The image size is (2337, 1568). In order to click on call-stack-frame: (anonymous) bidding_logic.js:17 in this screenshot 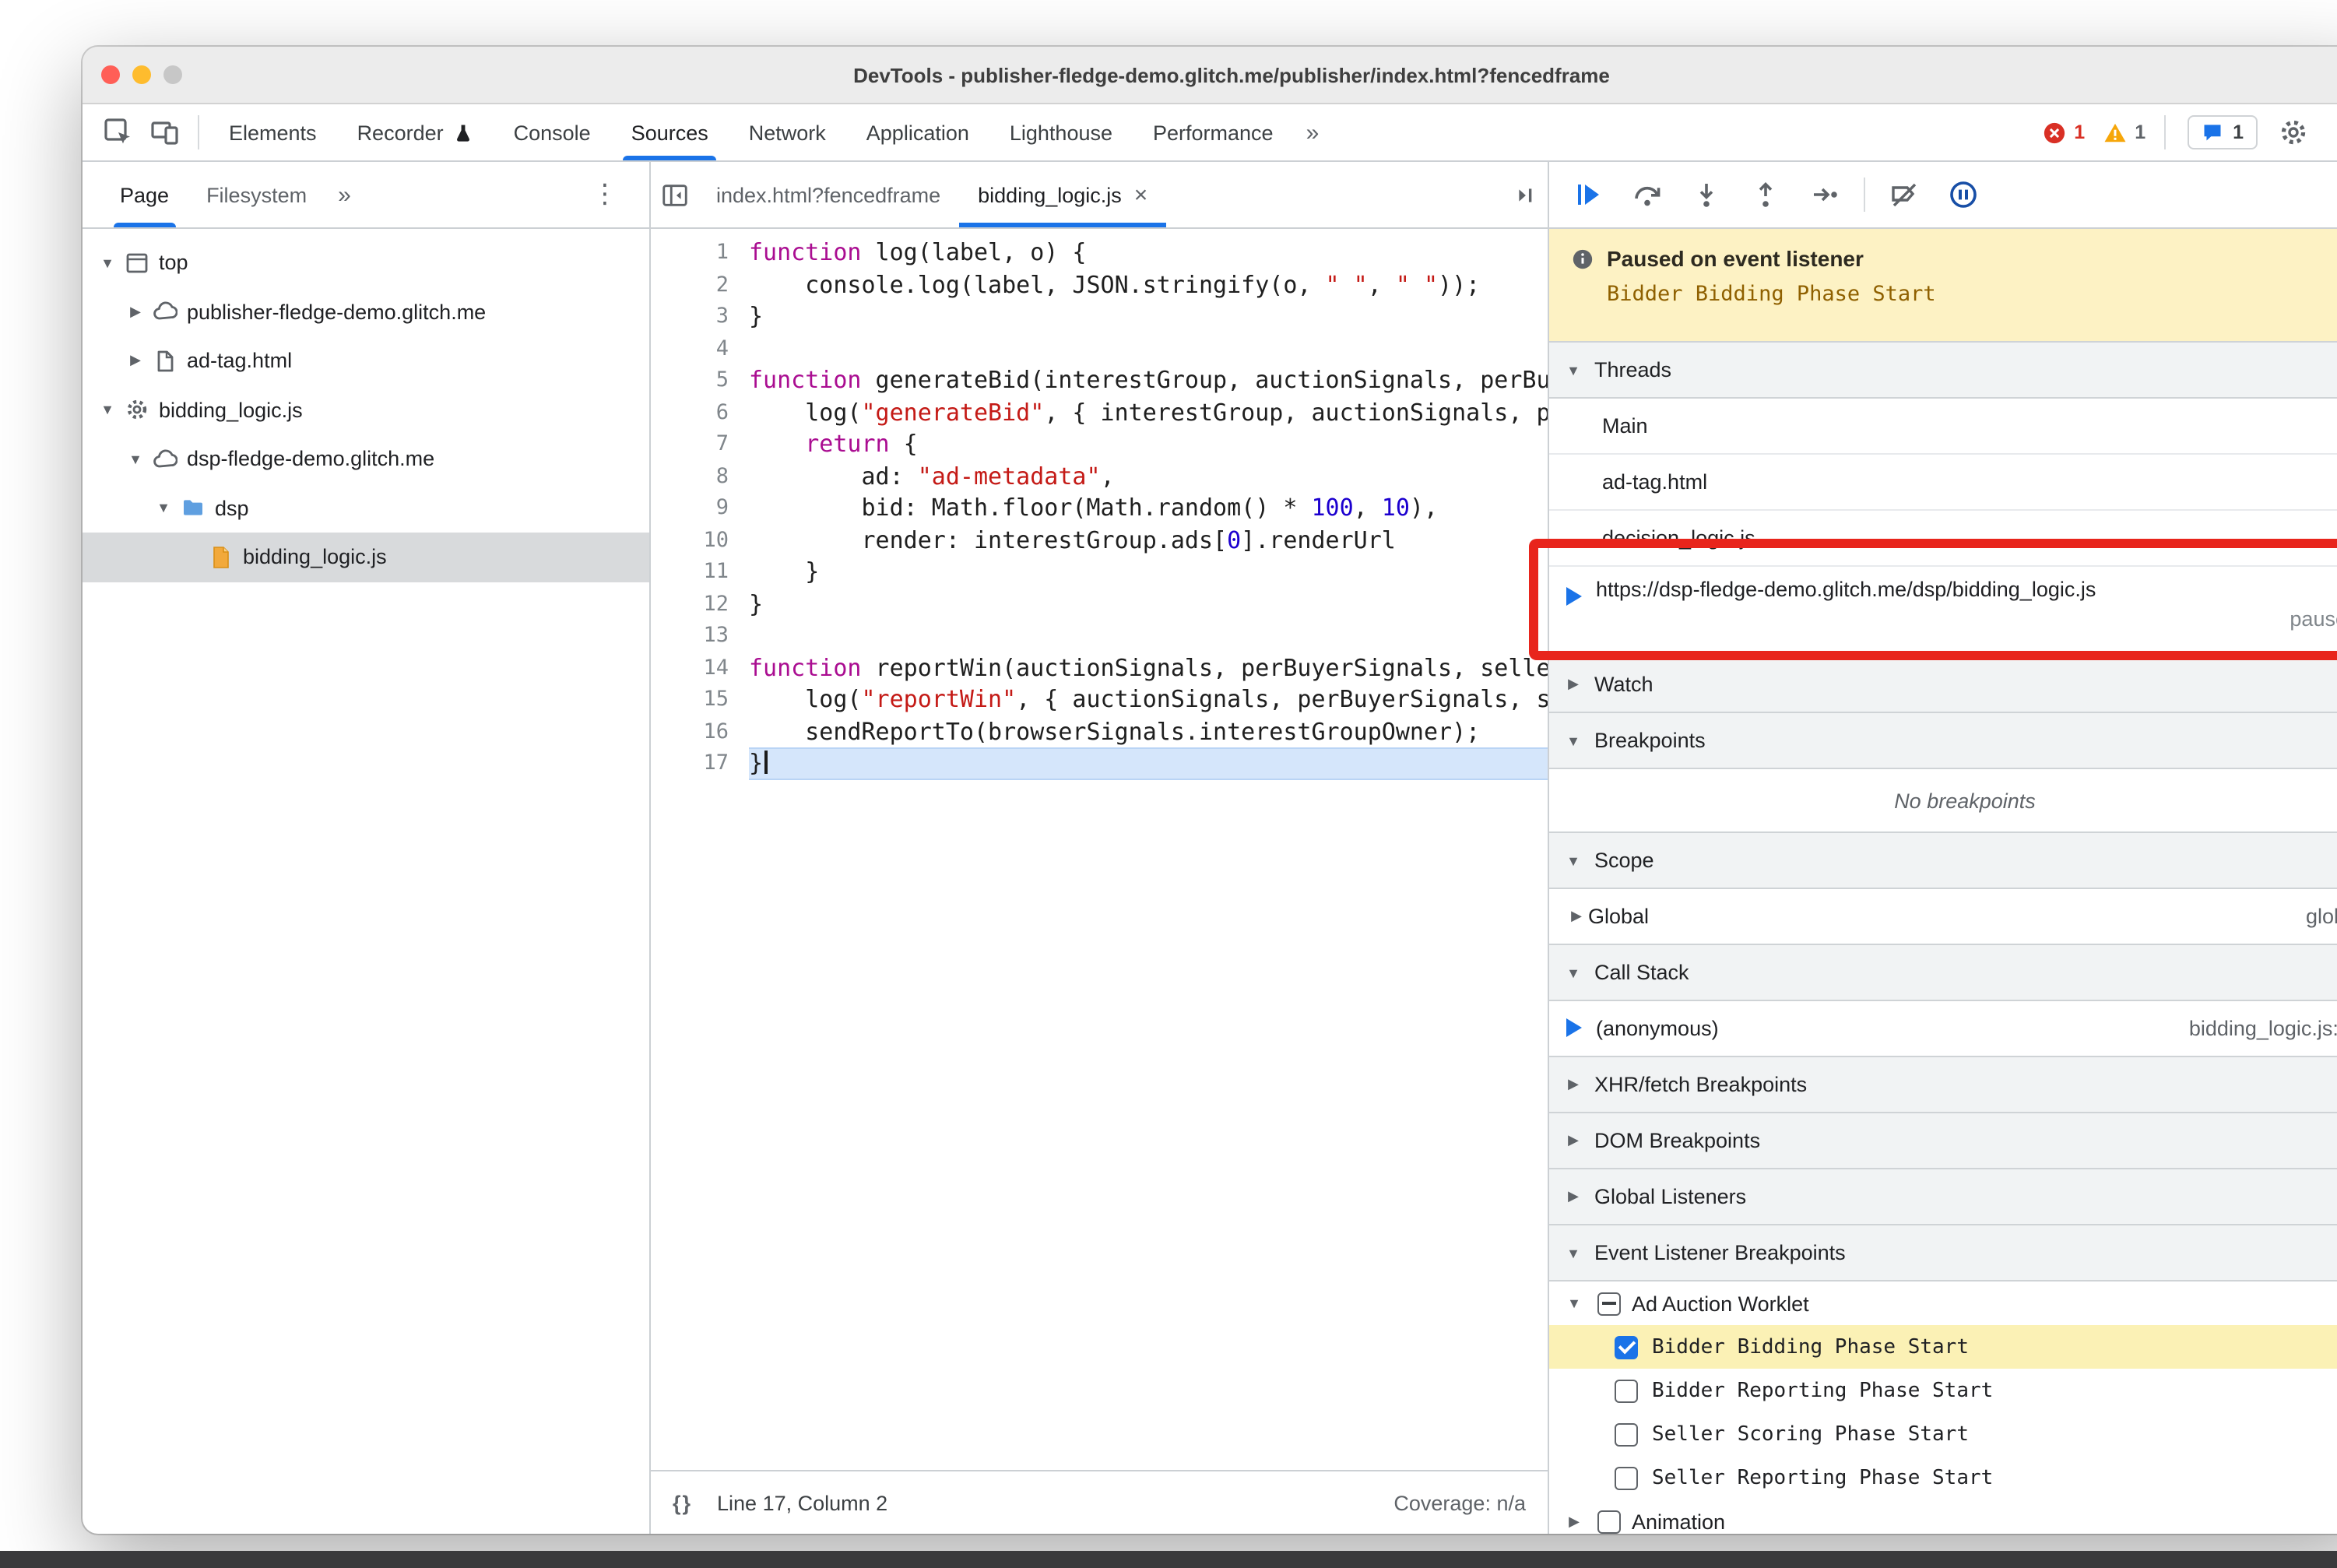, I will do `click(1943, 1028)`.